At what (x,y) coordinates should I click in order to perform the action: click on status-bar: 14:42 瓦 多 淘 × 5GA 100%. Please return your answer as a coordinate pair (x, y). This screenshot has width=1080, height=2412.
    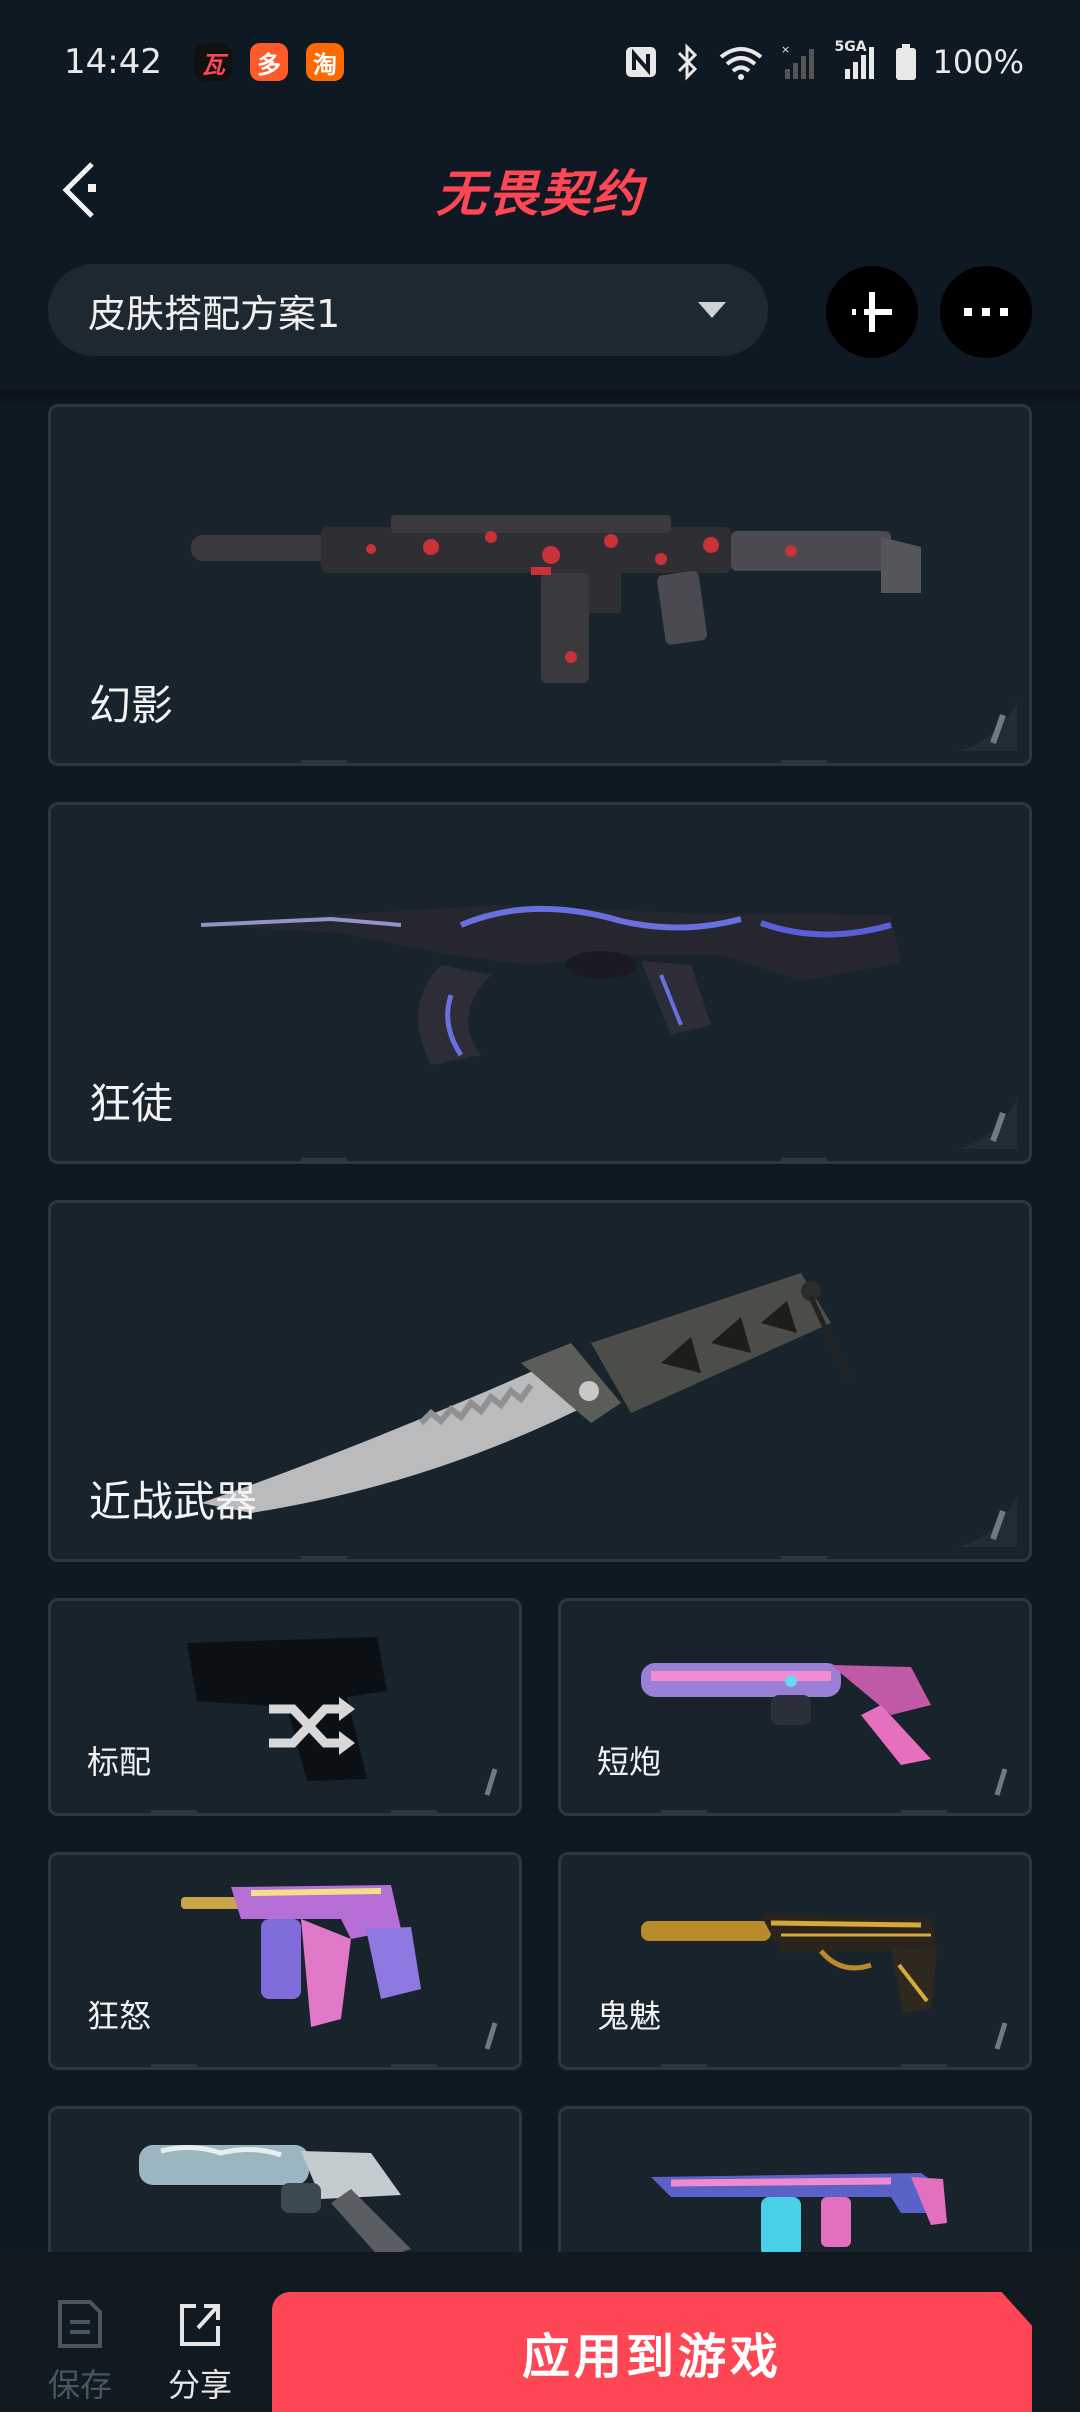
    Looking at the image, I should click on (540, 62).